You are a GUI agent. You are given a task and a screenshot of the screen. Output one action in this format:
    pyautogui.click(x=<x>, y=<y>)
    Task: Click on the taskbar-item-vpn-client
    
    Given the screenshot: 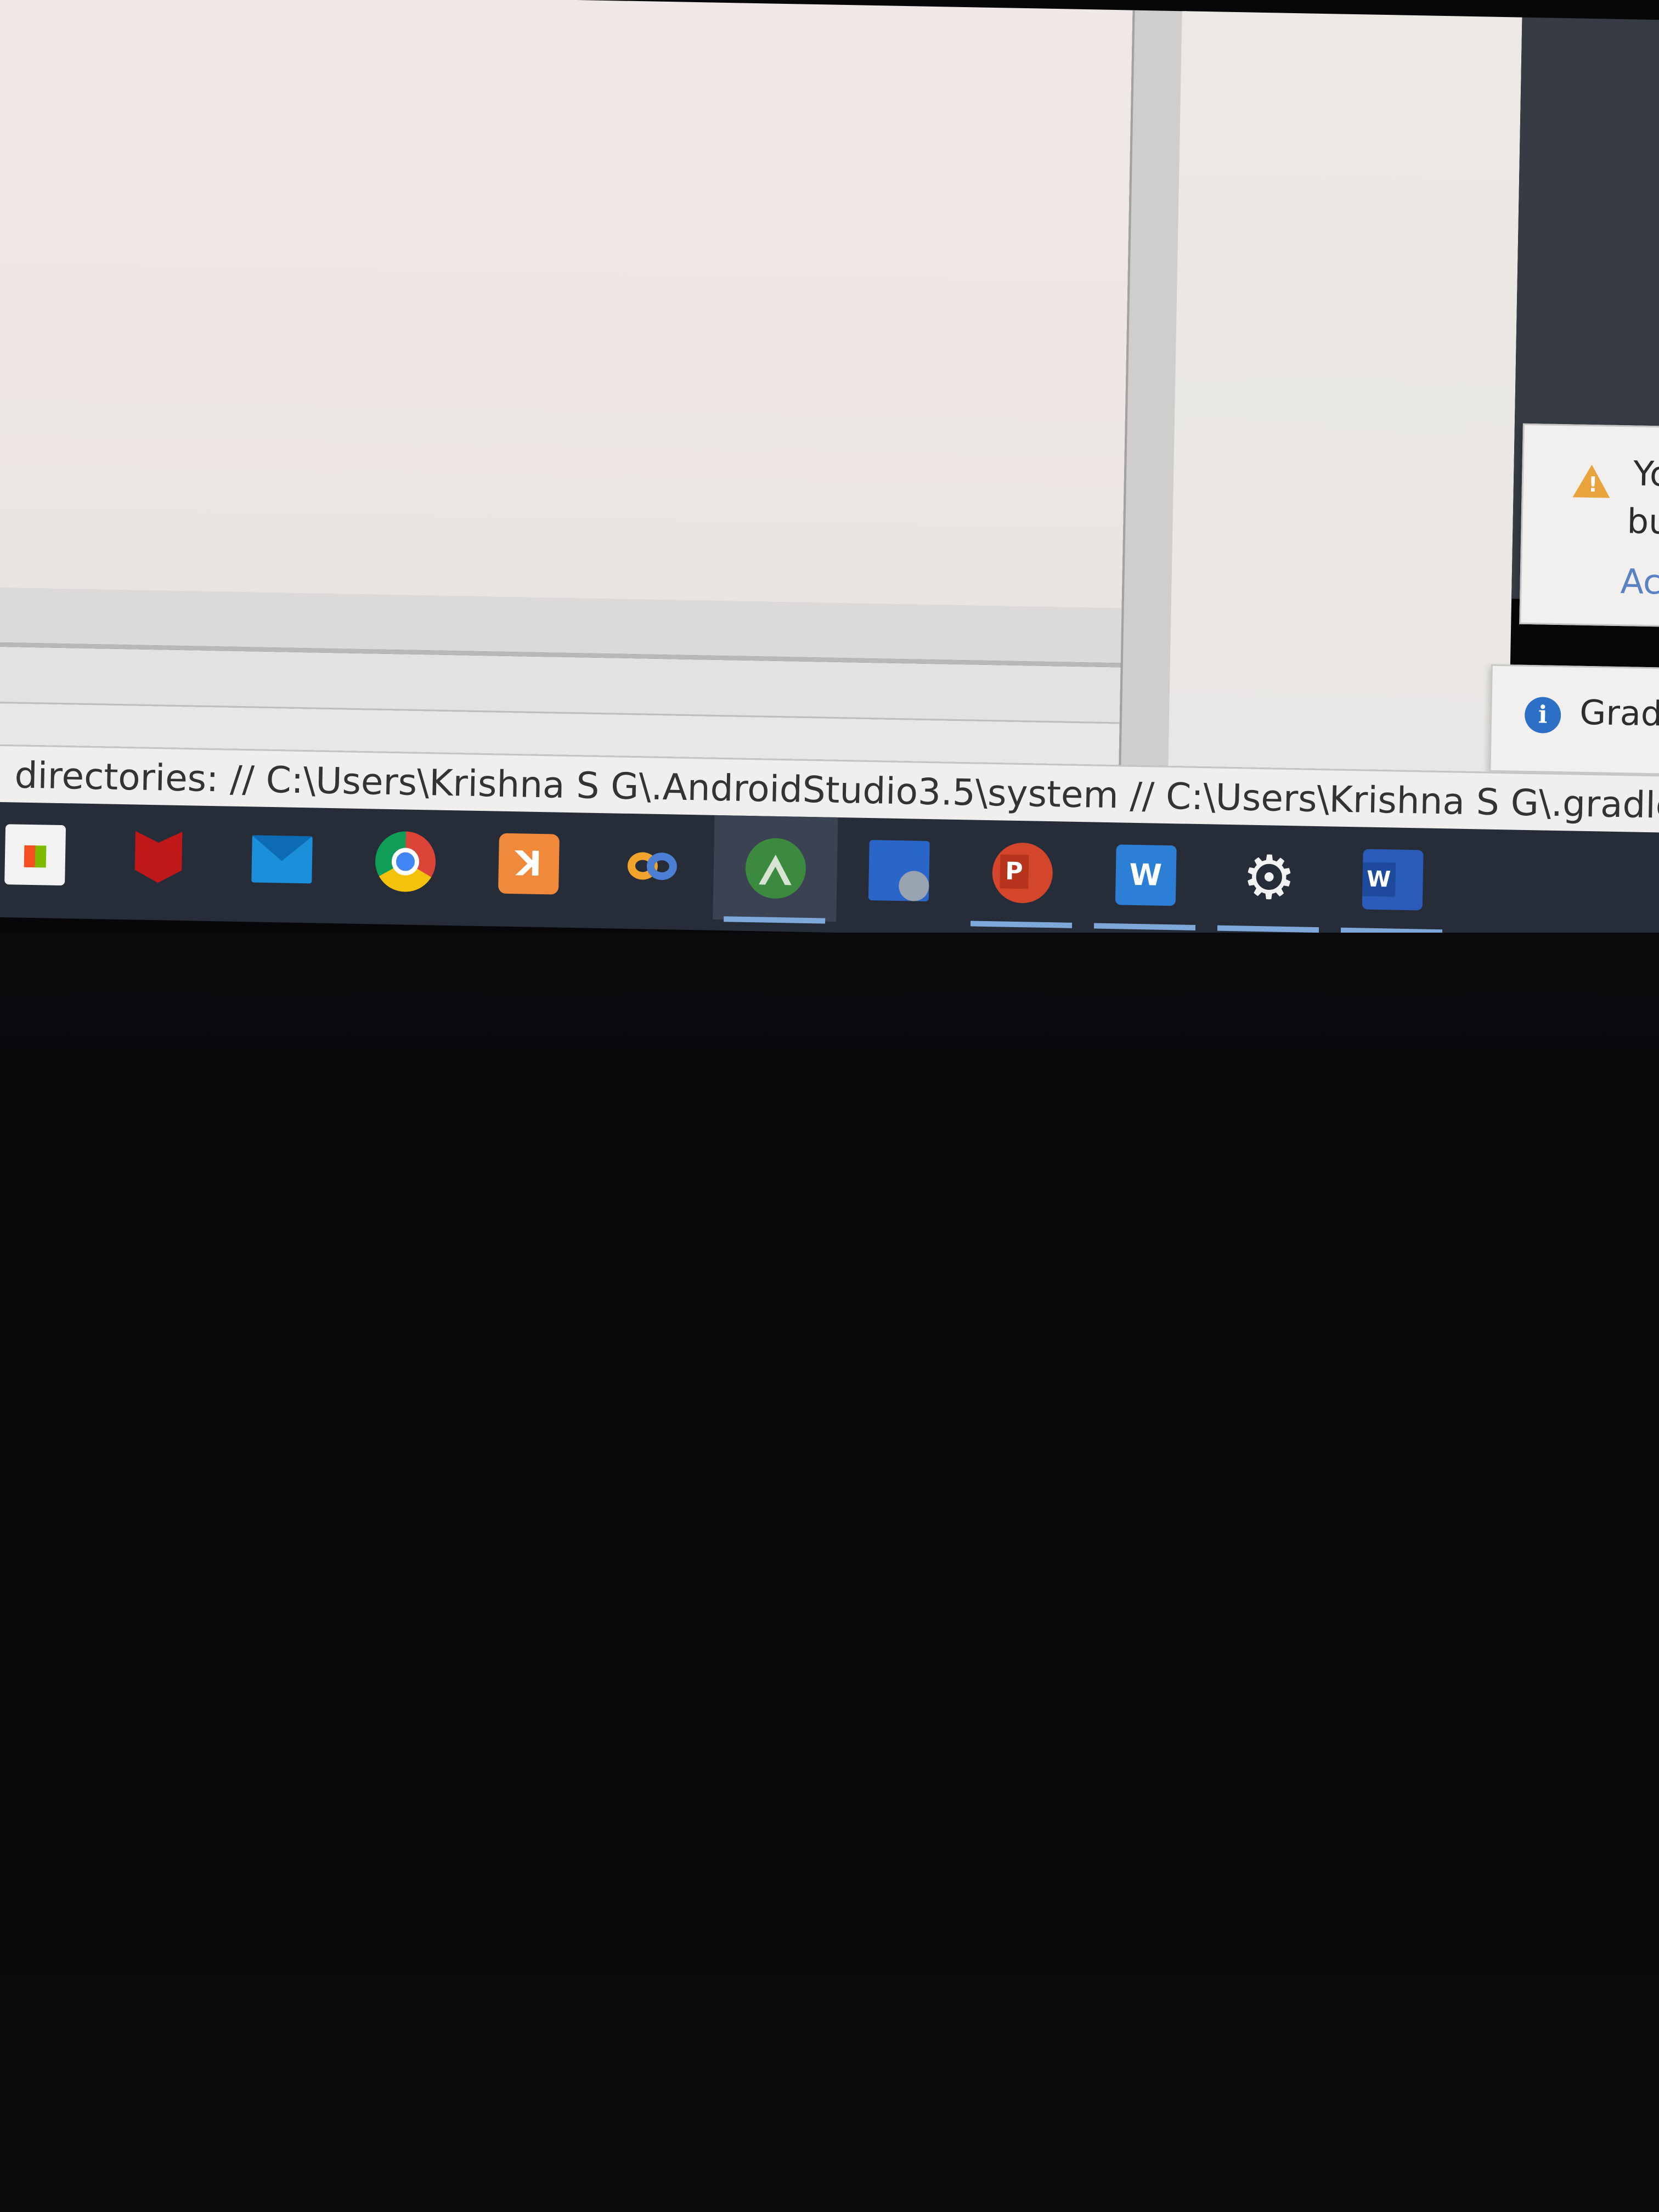 What is the action you would take?
    pyautogui.click(x=899, y=871)
    